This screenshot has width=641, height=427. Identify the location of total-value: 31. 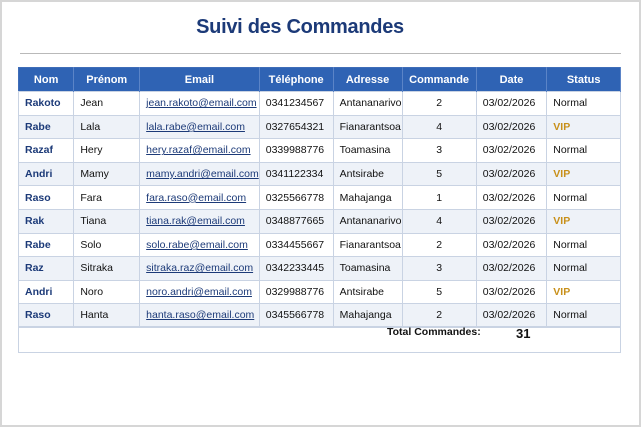
(523, 334).